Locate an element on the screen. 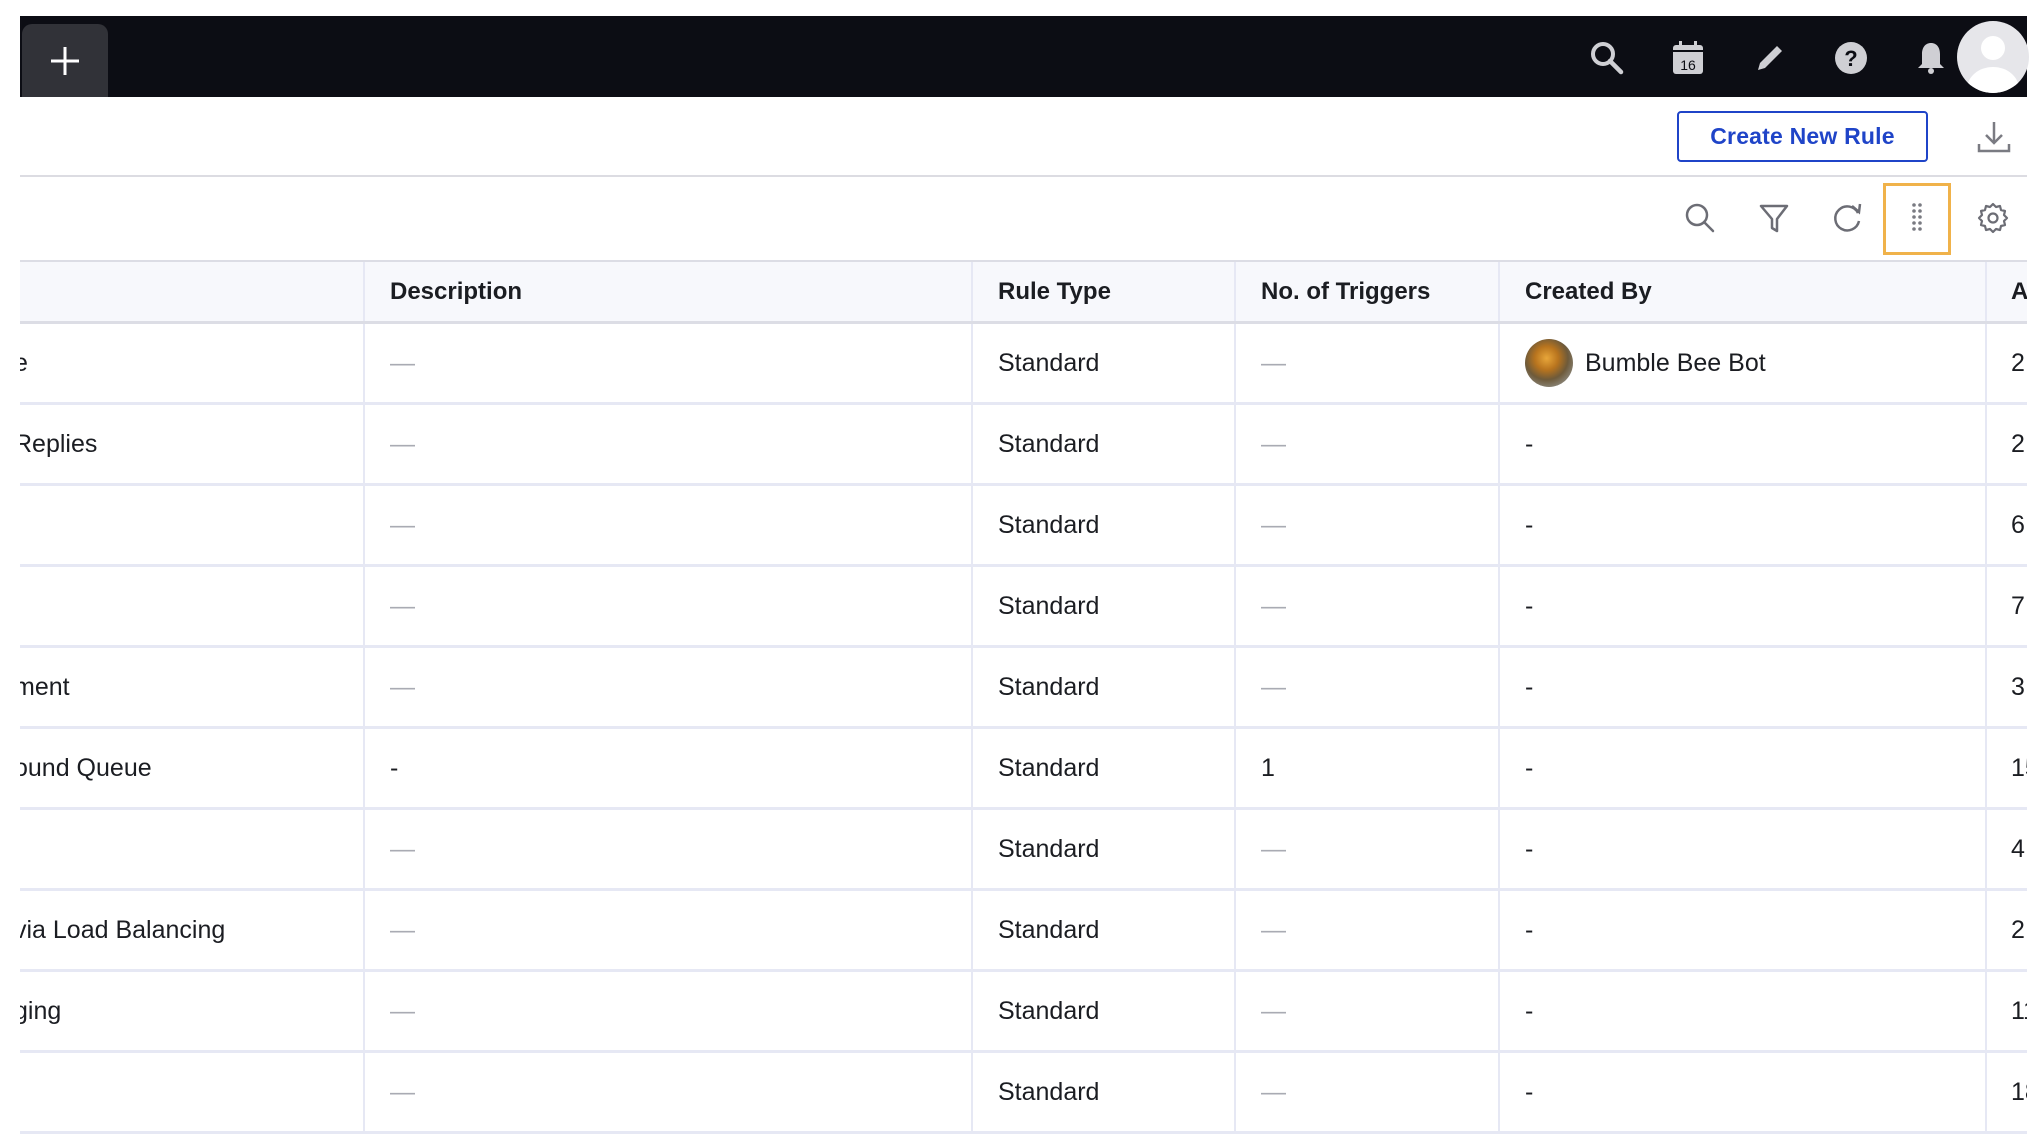 The image size is (2032, 1138). table-row: — Standard — - 4 is located at coordinates (1023, 850).